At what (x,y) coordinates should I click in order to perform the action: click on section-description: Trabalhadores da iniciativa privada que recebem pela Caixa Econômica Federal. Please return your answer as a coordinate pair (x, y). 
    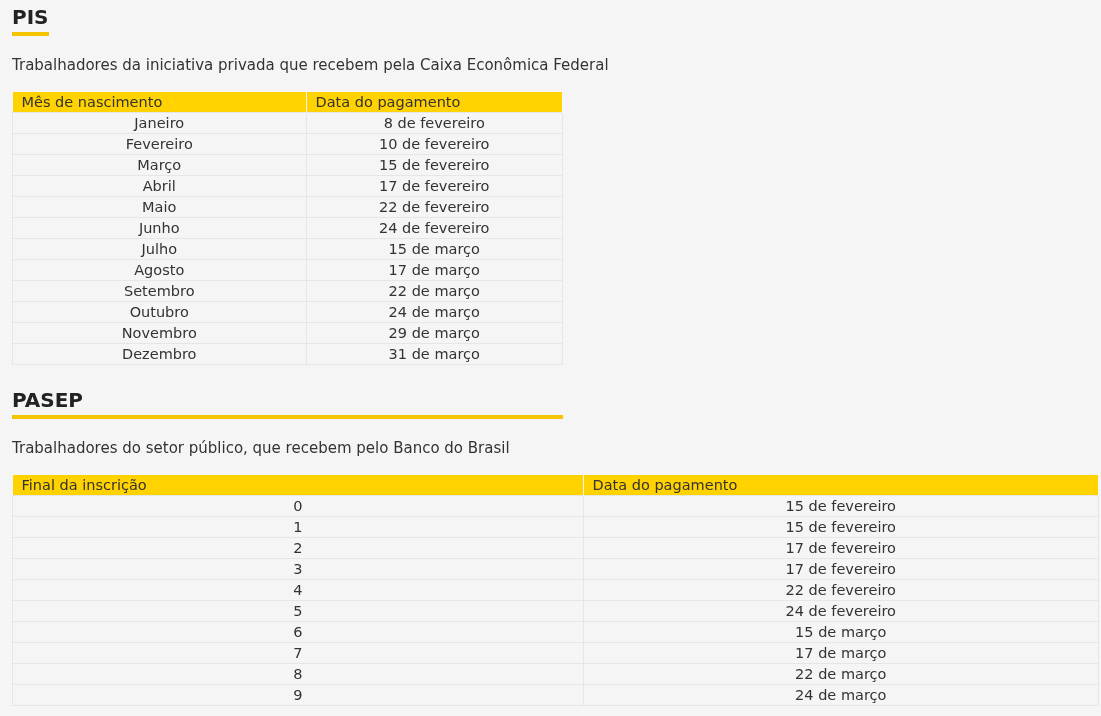
    Looking at the image, I should click on (311, 65).